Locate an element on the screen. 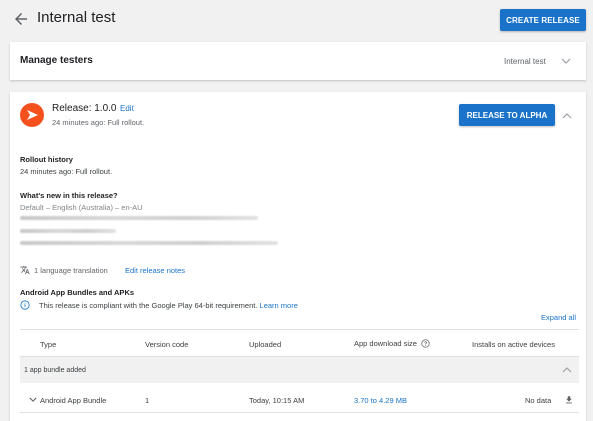 Image resolution: width=593 pixels, height=421 pixels. download-size-label: App download size is located at coordinates (385, 343).